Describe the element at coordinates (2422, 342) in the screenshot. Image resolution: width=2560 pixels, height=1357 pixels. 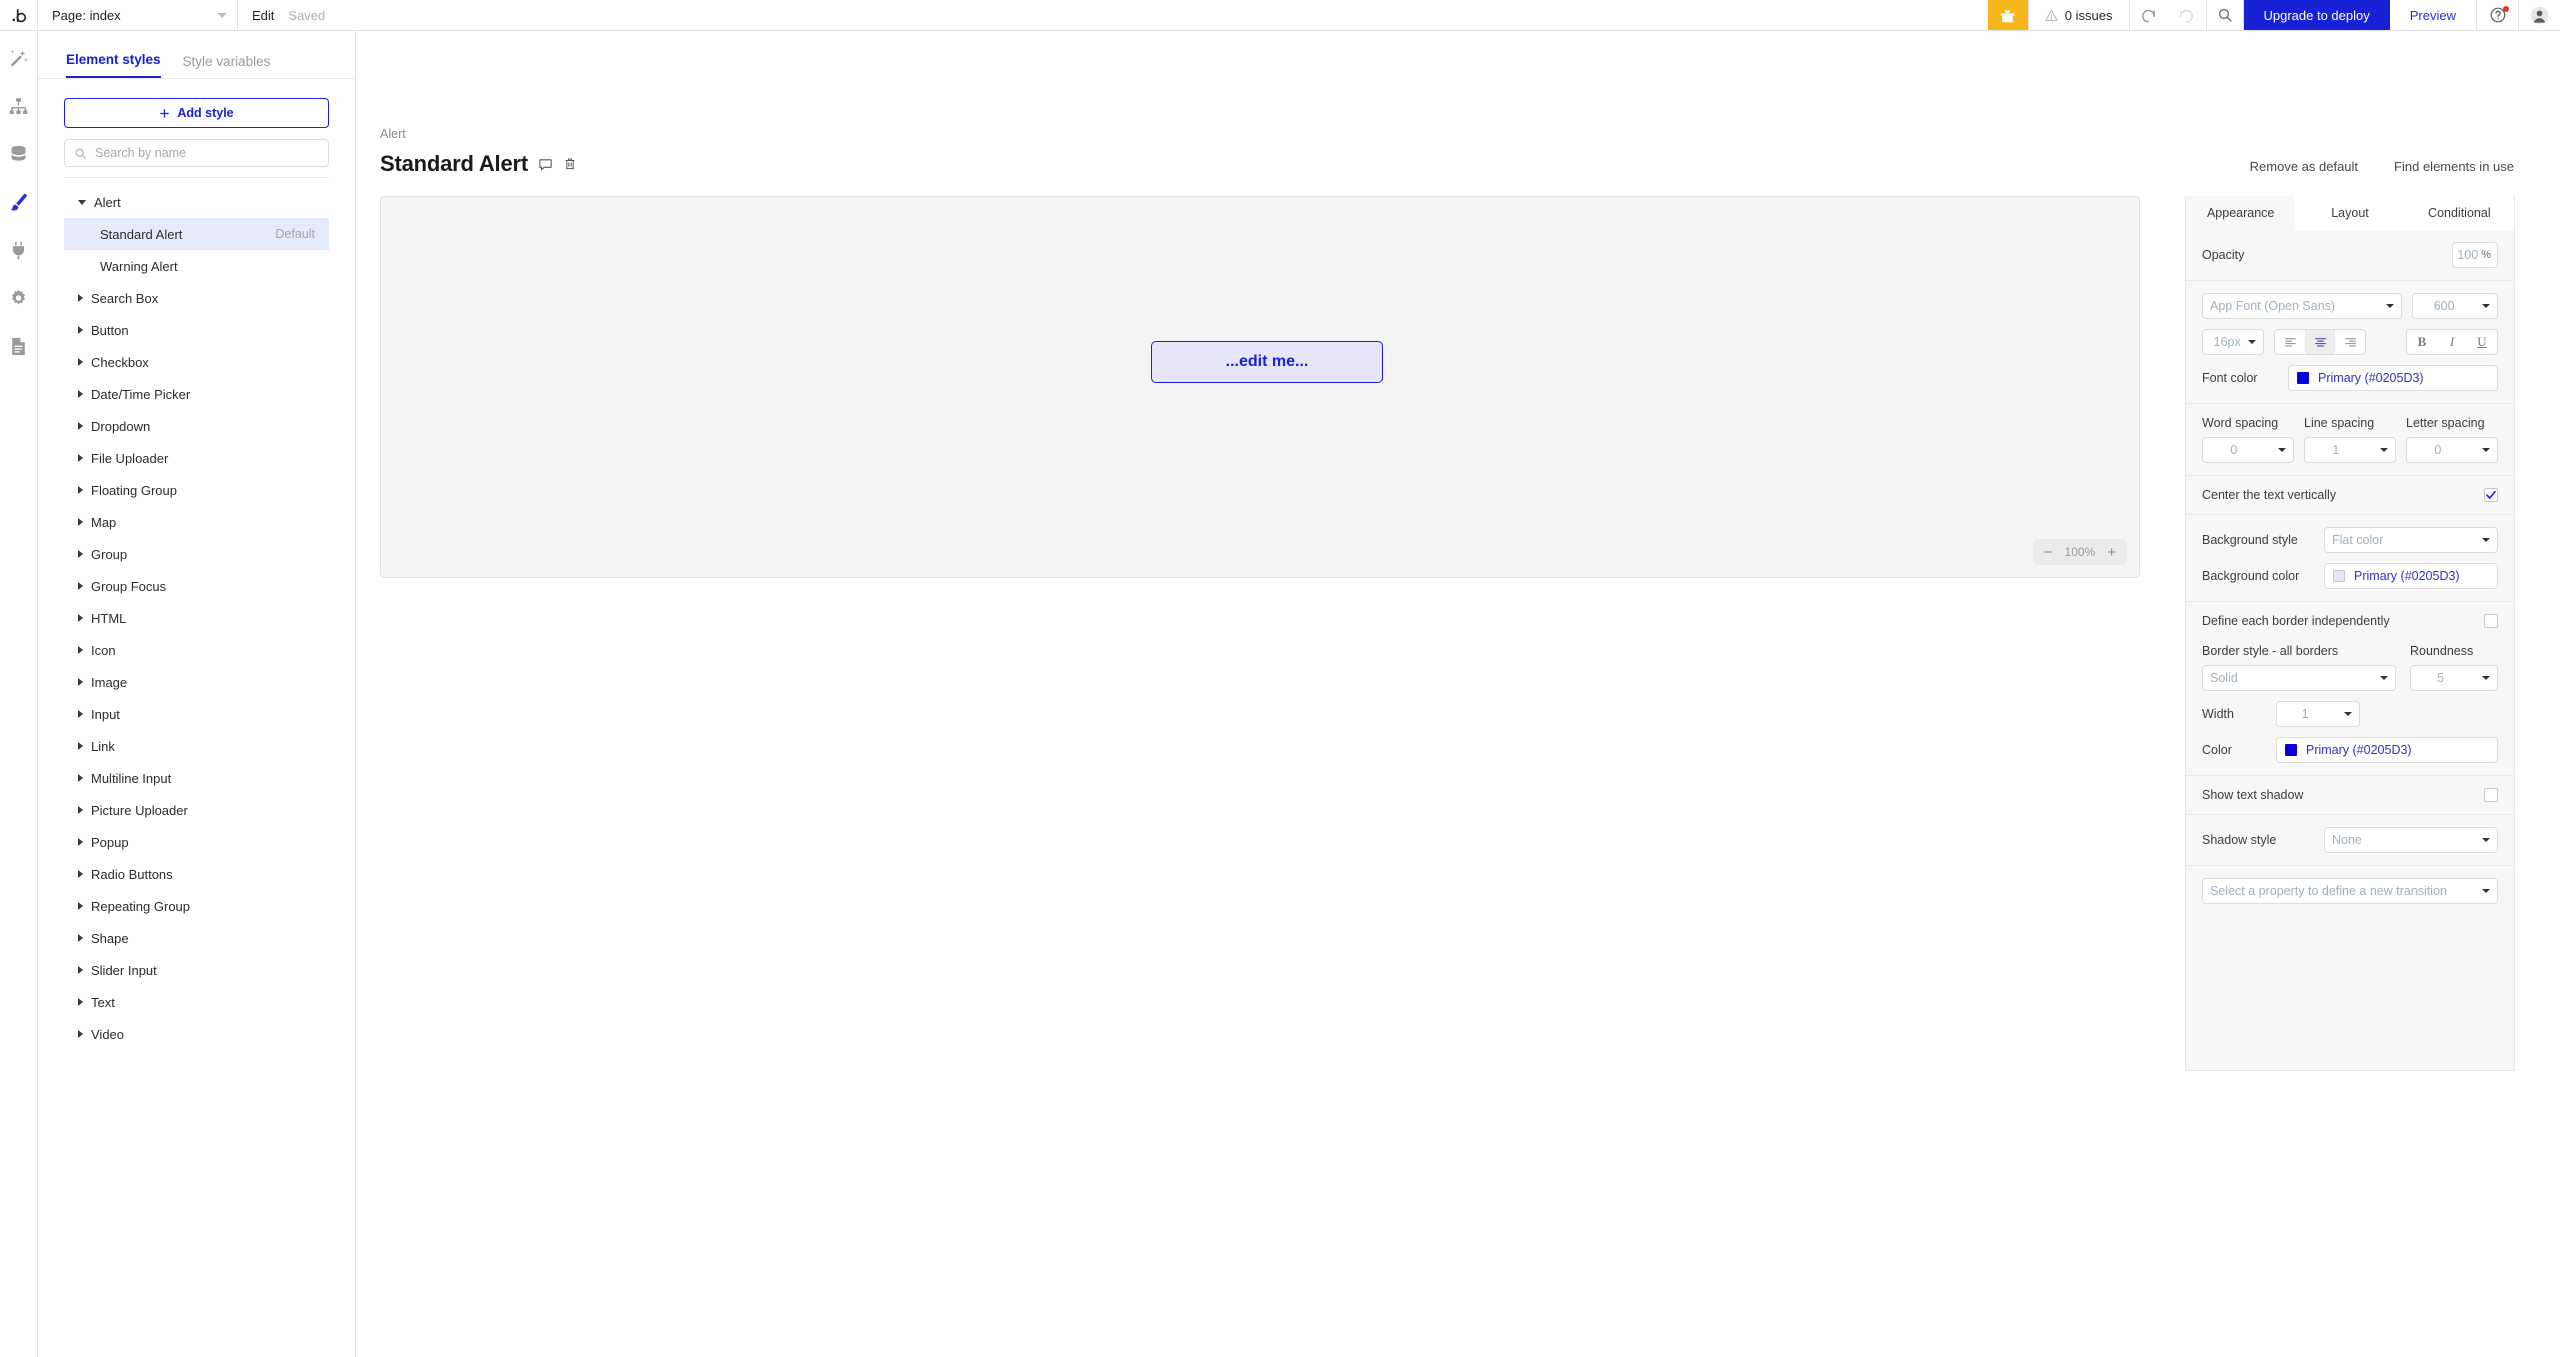
I see `bold-button: B` at that location.